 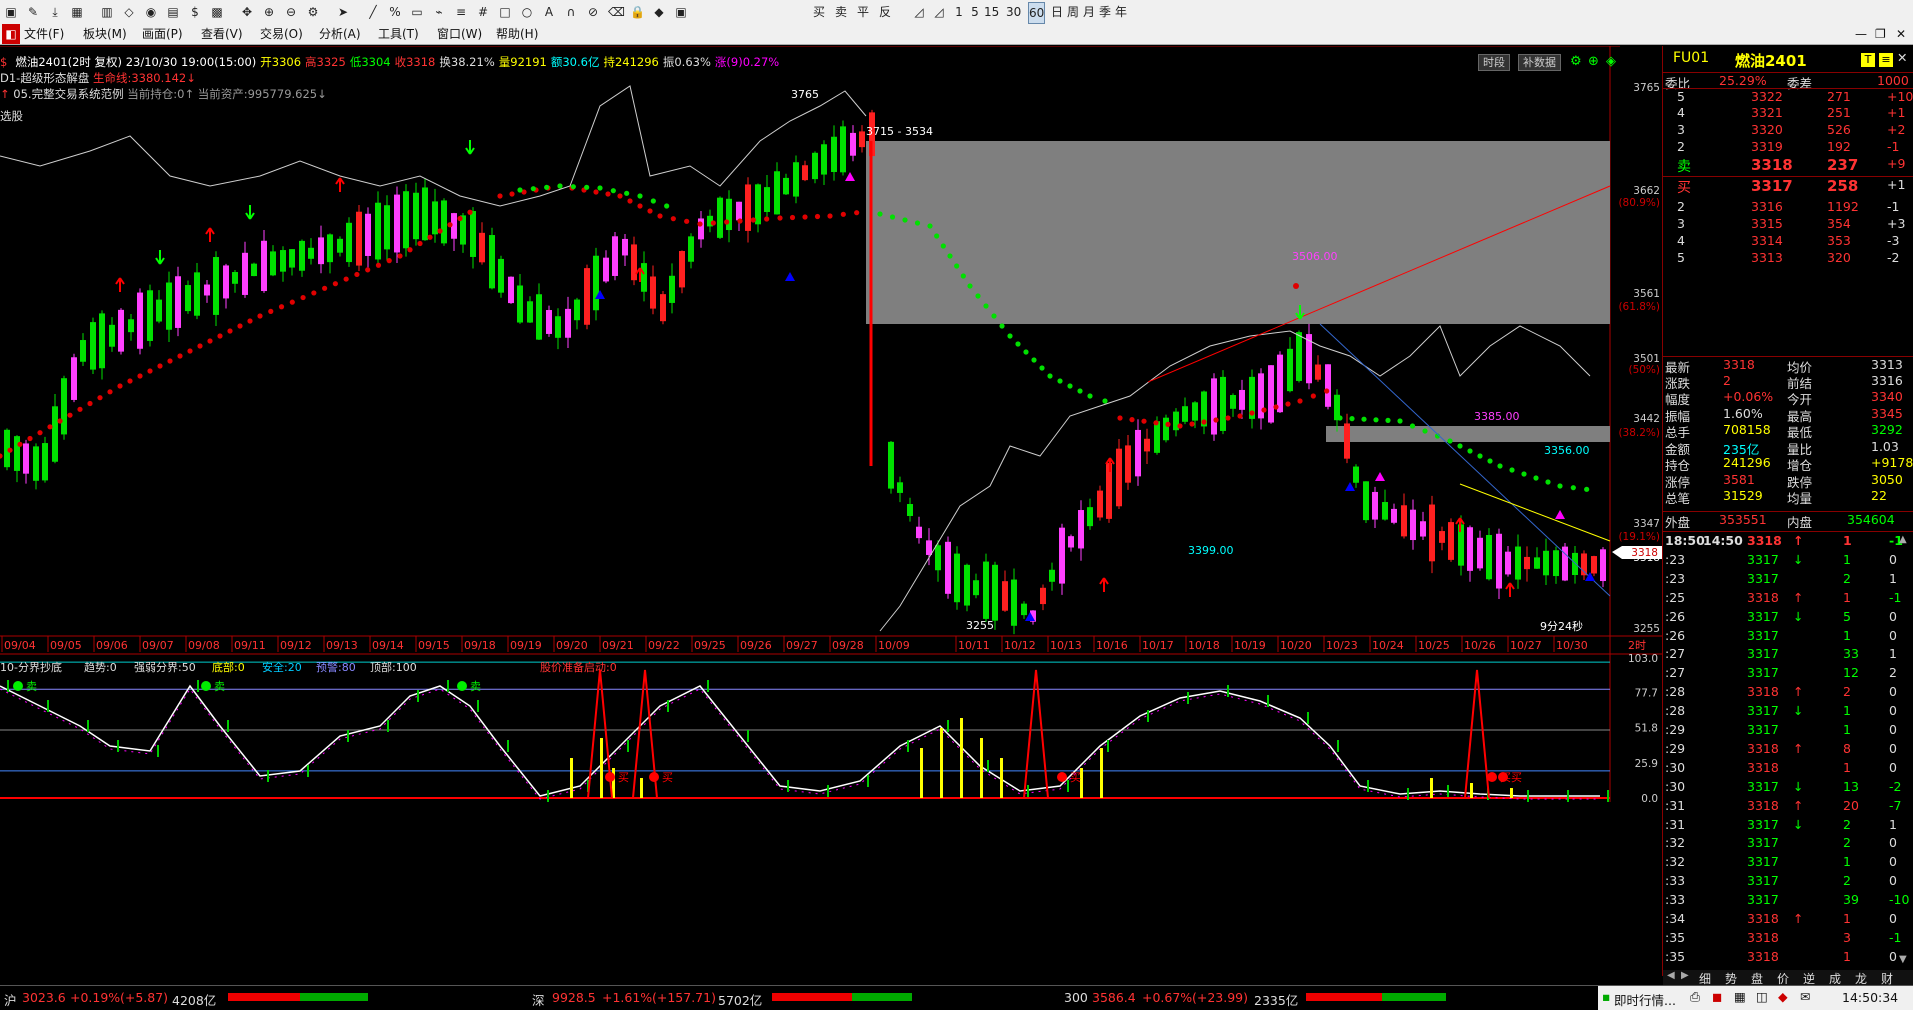 What do you see at coordinates (549, 12) in the screenshot?
I see `text-icon: A` at bounding box center [549, 12].